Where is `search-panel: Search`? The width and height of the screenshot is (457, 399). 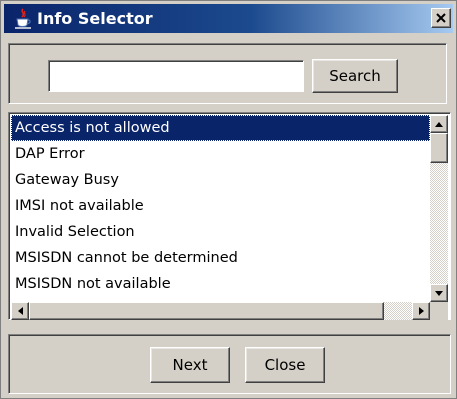 search-panel: Search is located at coordinates (227, 73).